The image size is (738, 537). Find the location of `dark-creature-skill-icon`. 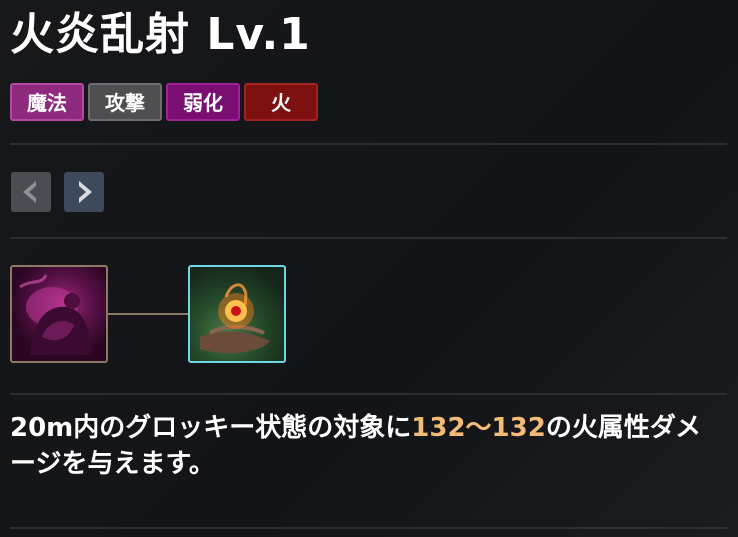

dark-creature-skill-icon is located at coordinates (59, 314).